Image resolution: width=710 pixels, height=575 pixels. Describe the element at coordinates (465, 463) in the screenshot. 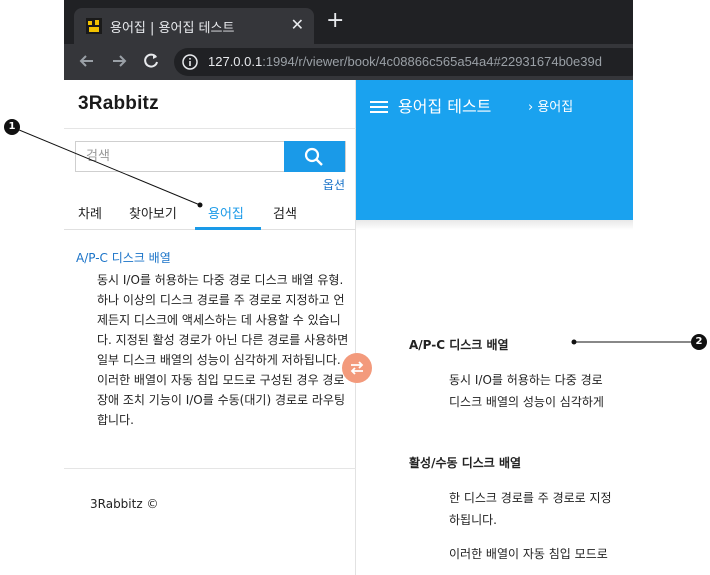

I see `entry-term: 활성/수동 디스크 배열` at that location.